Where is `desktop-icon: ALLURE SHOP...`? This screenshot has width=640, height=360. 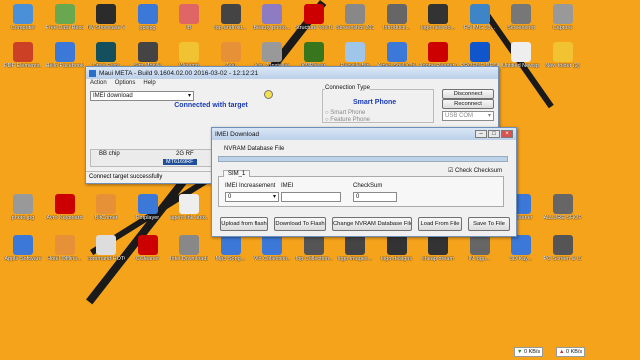 desktop-icon: ALLURE SHOP... is located at coordinates (563, 212).